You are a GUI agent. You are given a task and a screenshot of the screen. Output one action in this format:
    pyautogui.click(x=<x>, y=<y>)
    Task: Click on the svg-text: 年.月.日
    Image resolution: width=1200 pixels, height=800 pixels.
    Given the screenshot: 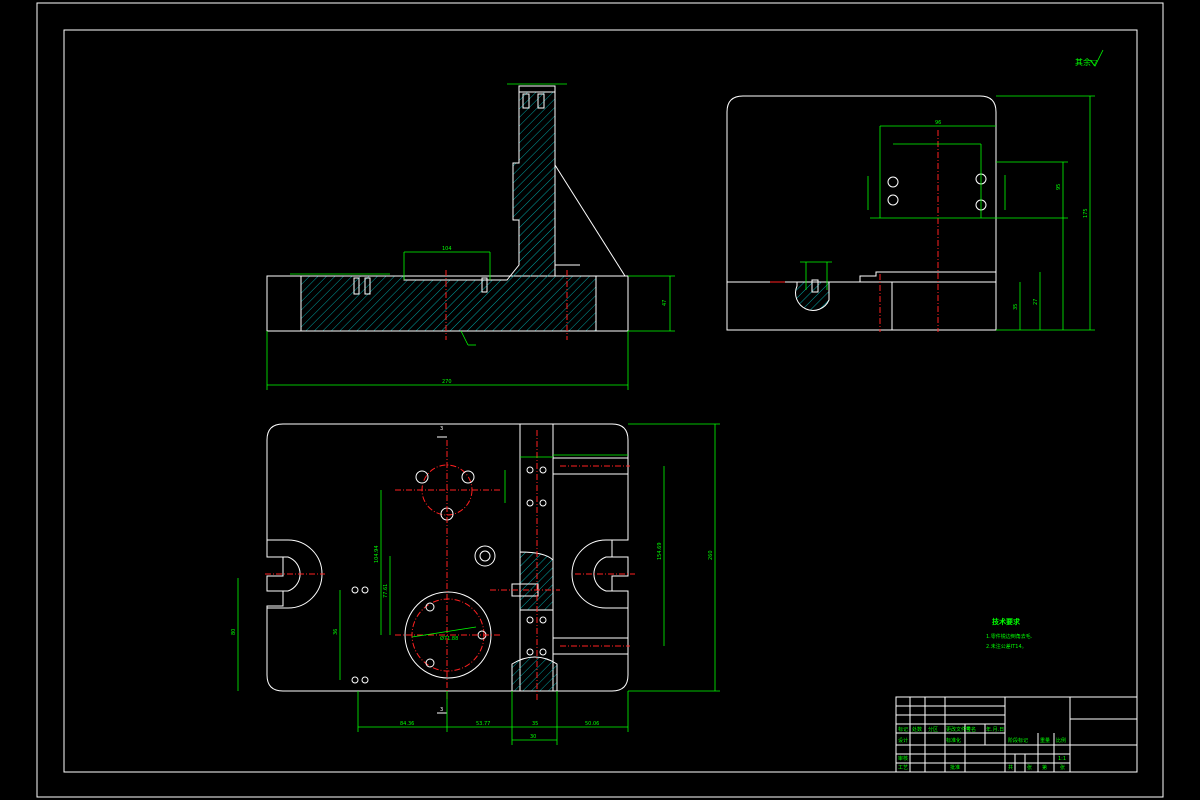 What is the action you would take?
    pyautogui.click(x=995, y=729)
    